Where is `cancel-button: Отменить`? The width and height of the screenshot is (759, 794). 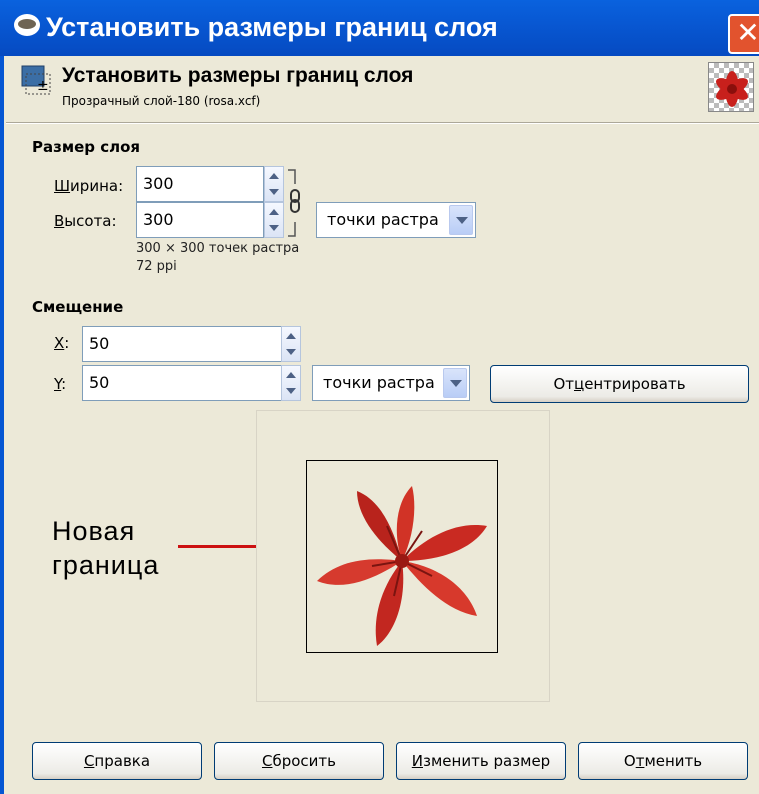 cancel-button: Отменить is located at coordinates (663, 761).